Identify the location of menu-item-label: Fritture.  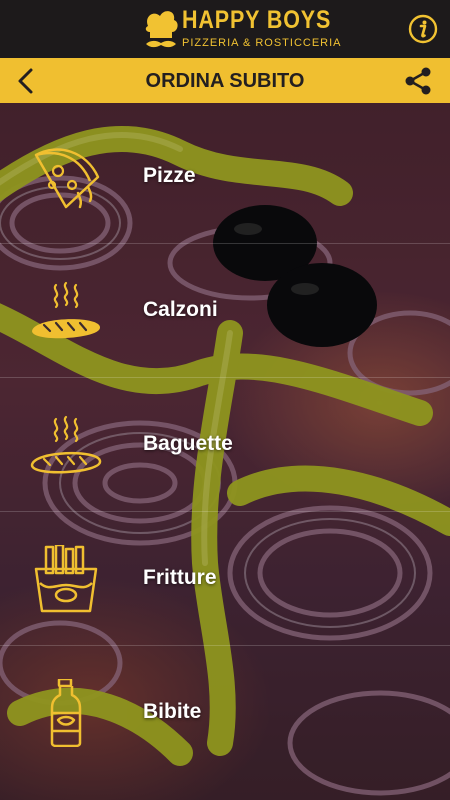
(180, 577).